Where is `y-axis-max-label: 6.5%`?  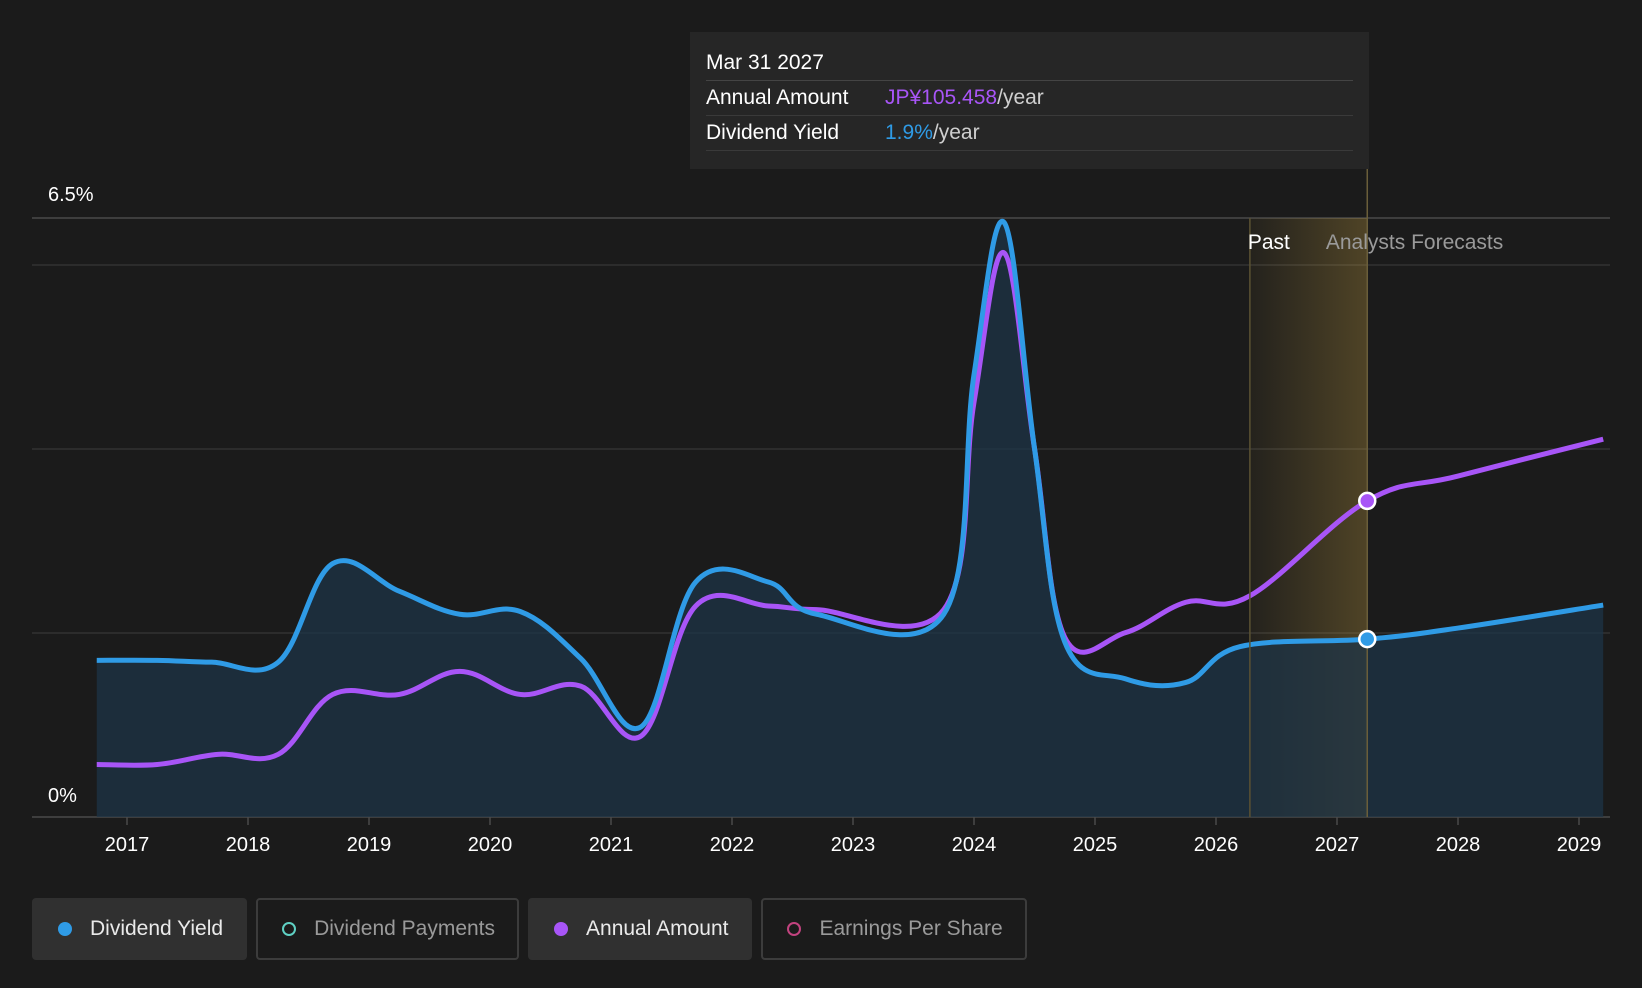
y-axis-max-label: 6.5% is located at coordinates (71, 195).